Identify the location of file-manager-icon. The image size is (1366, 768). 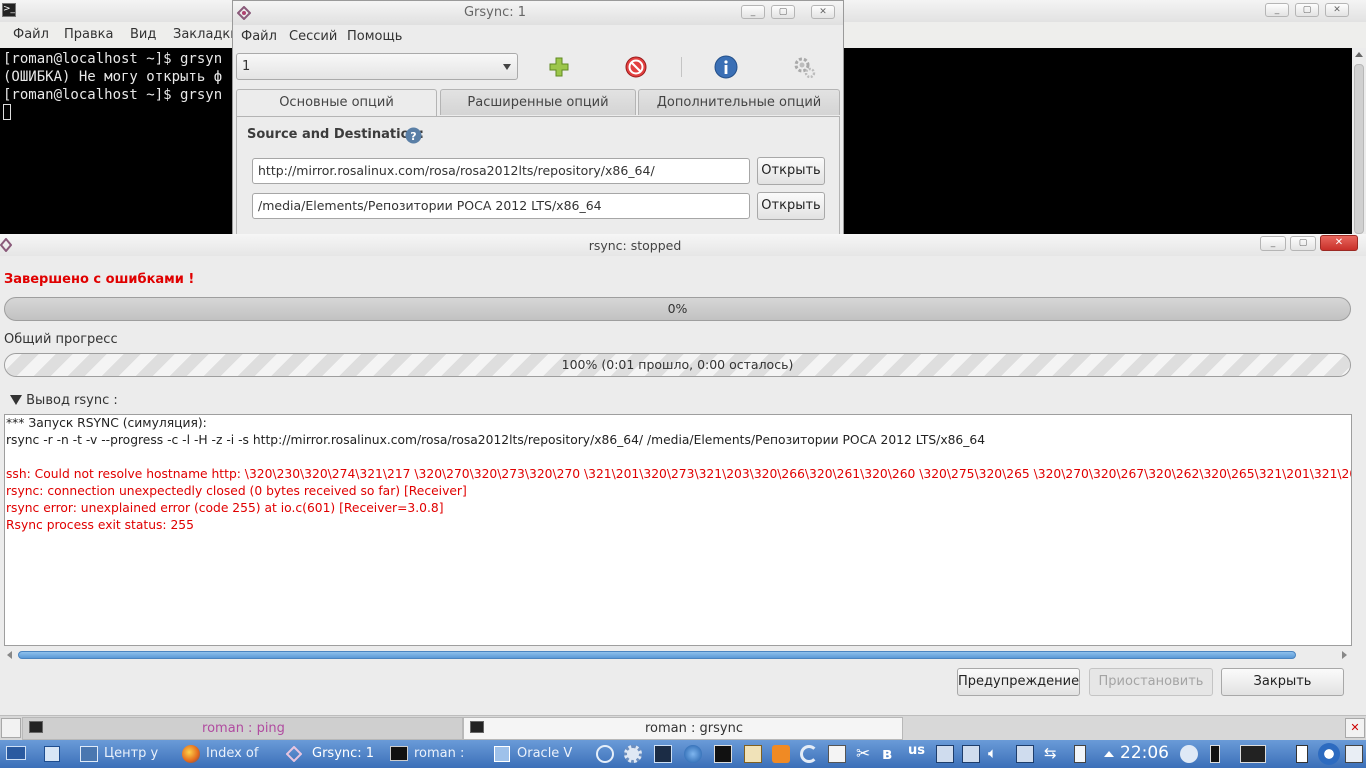
(52, 754).